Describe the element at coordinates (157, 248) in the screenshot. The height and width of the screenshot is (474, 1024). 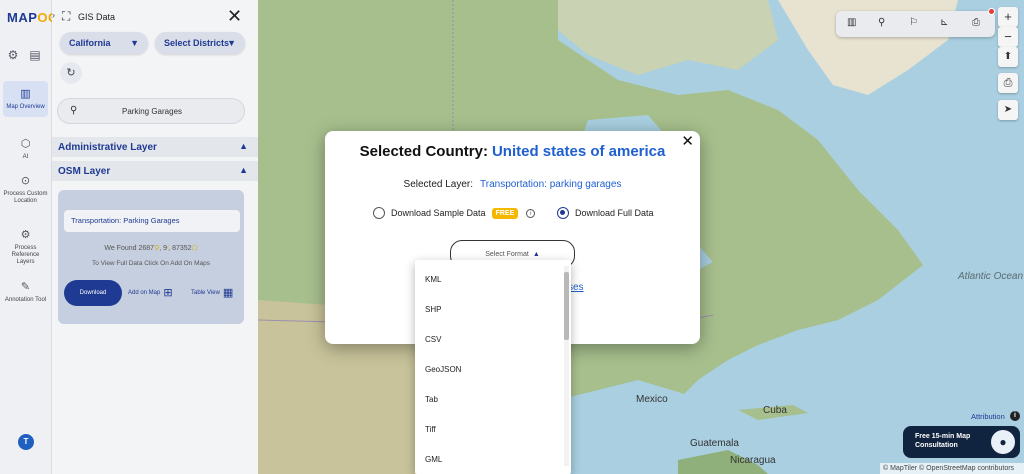
I see `point-icon: ⚲` at that location.